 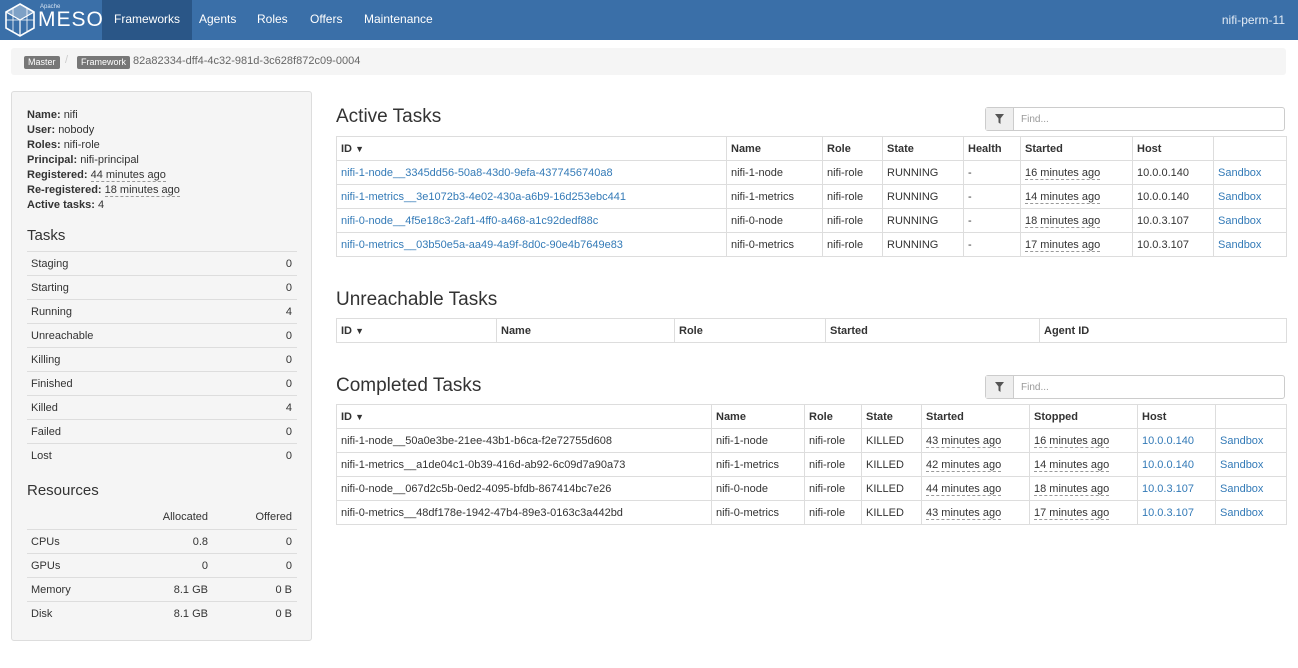 What do you see at coordinates (758, 440) in the screenshot?
I see `task-name: nifi-1-node` at bounding box center [758, 440].